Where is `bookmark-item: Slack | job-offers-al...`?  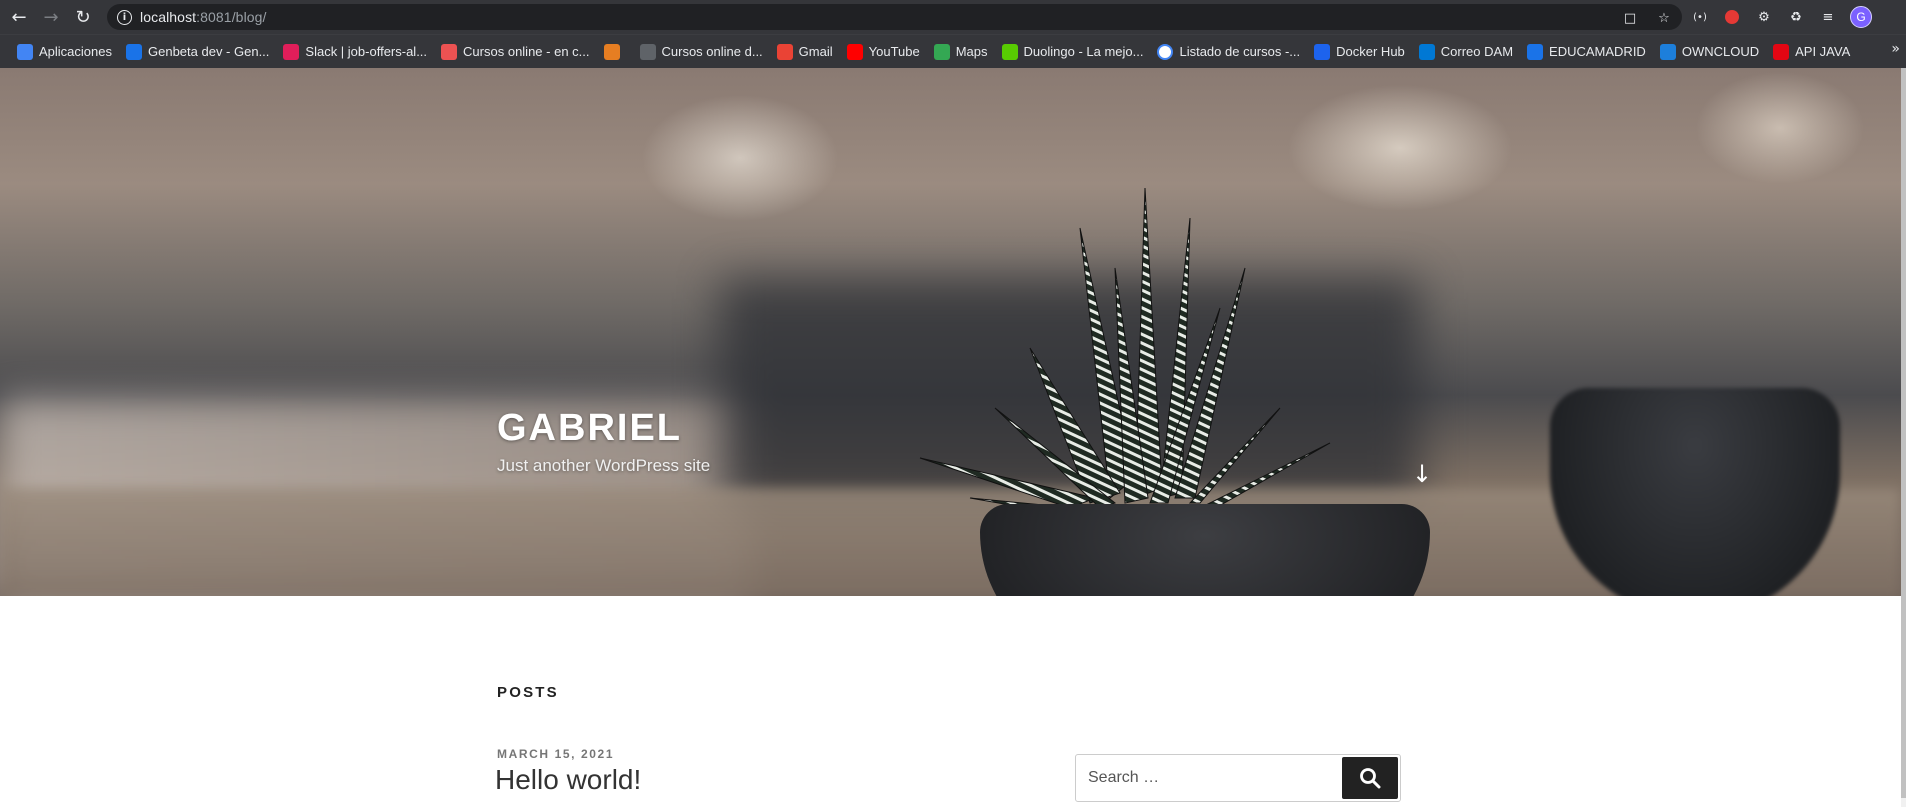 bookmark-item: Slack | job-offers-al... is located at coordinates (355, 52).